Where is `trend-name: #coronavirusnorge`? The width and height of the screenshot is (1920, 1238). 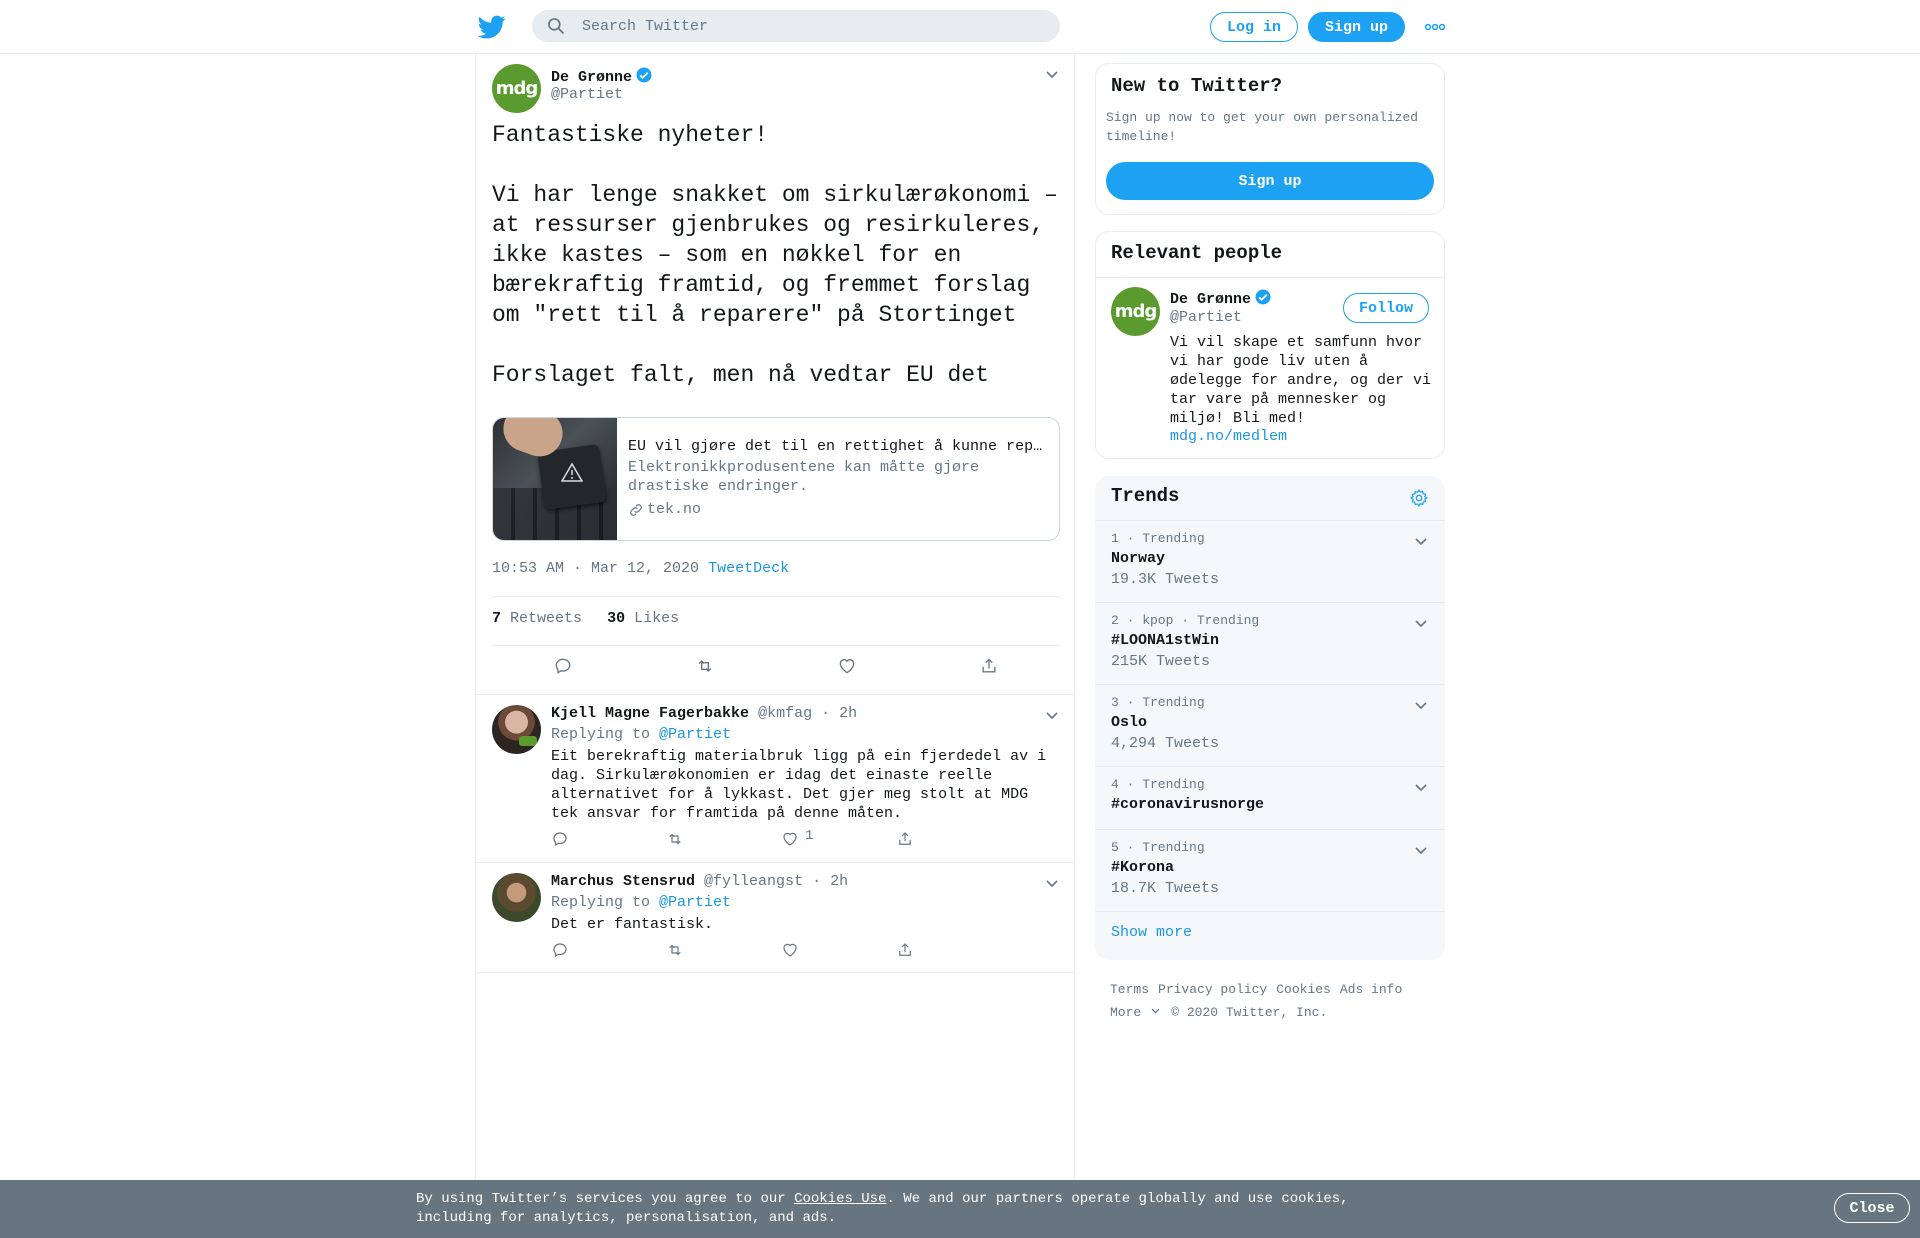 trend-name: #coronavirusnorge is located at coordinates (1270, 804).